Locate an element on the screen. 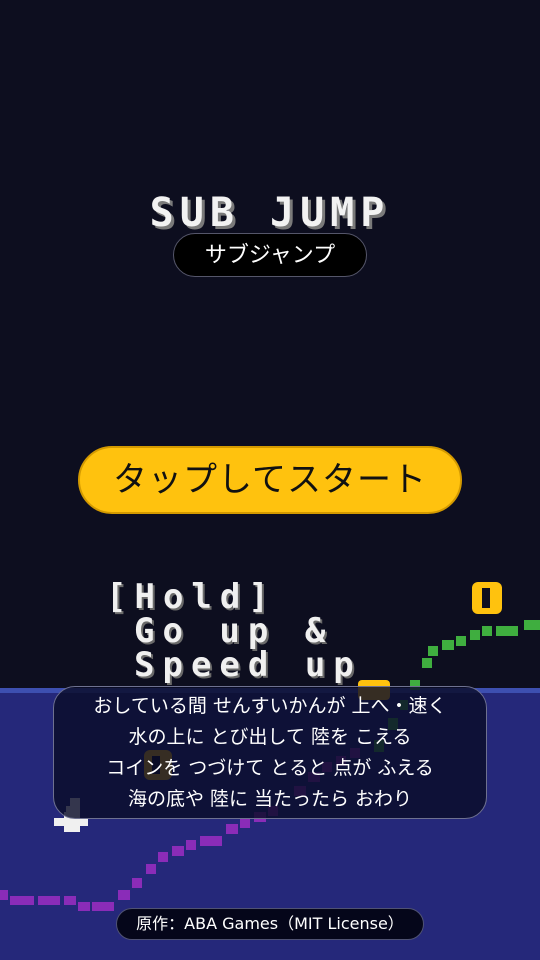 The image size is (540, 960). hold-instruction: [Hold] Go up & Speed up is located at coordinates (234, 631).